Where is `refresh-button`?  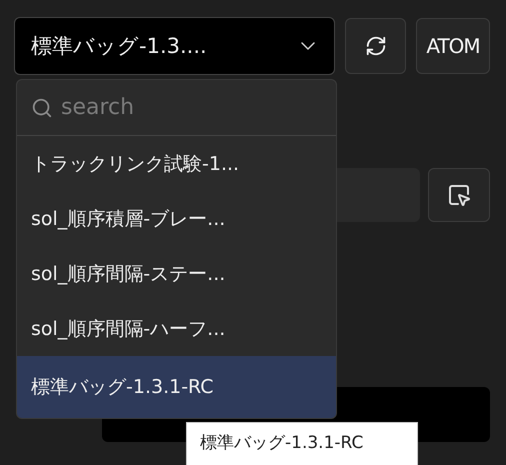
refresh-button is located at coordinates (375, 46).